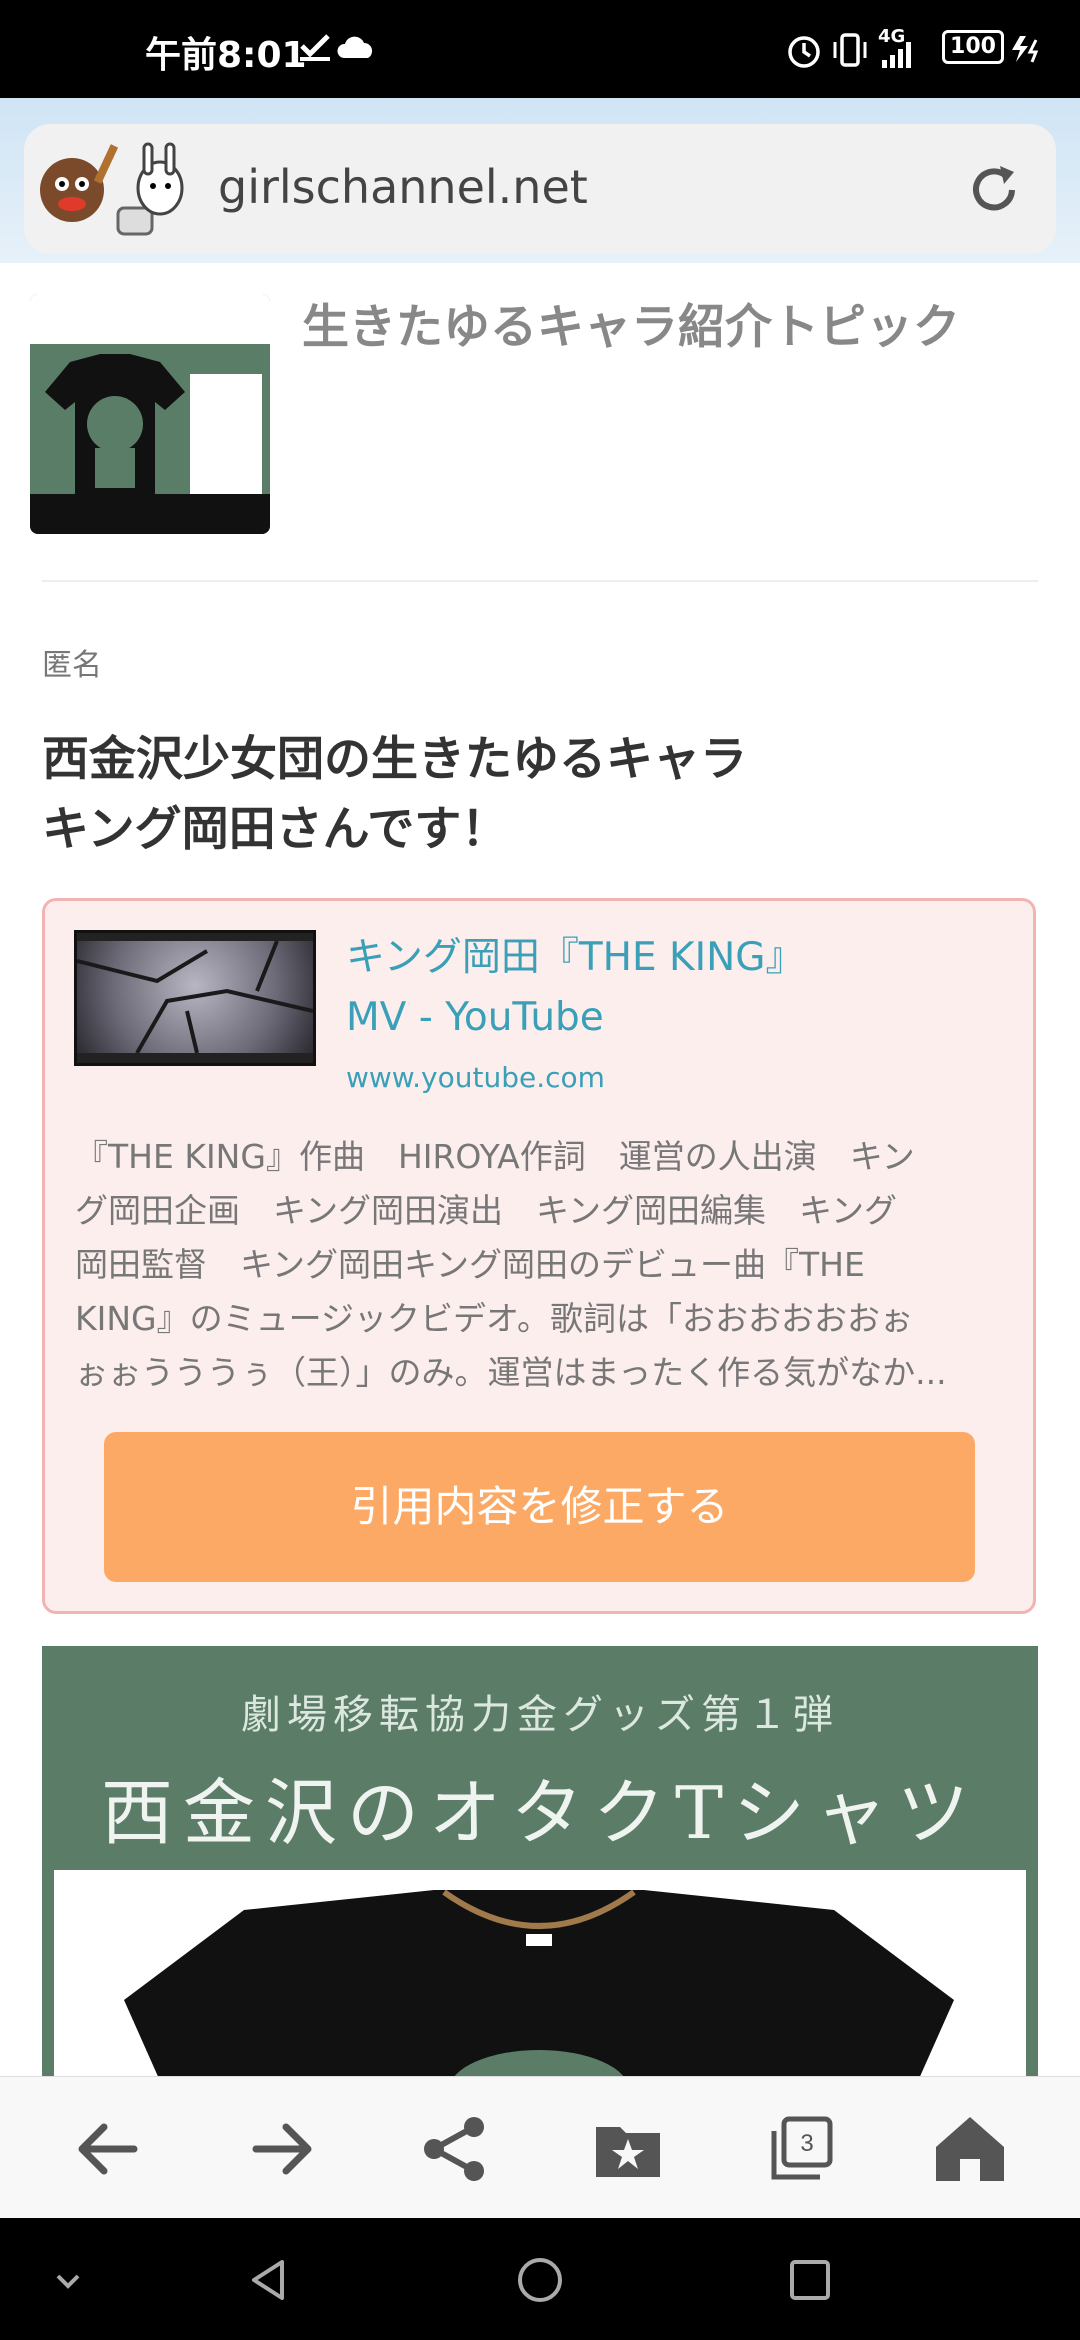 This screenshot has width=1080, height=2340. Describe the element at coordinates (495, 1156) in the screenshot. I see `quote-desc-line: 『THE KING』作曲 HIROYA作詞 運営の人出演 キン` at that location.